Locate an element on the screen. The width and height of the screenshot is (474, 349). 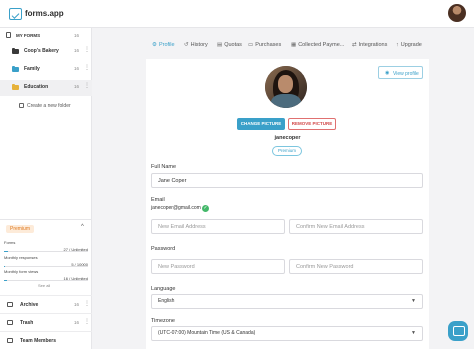
full-name-label: Full Name is located at coordinates (164, 167).